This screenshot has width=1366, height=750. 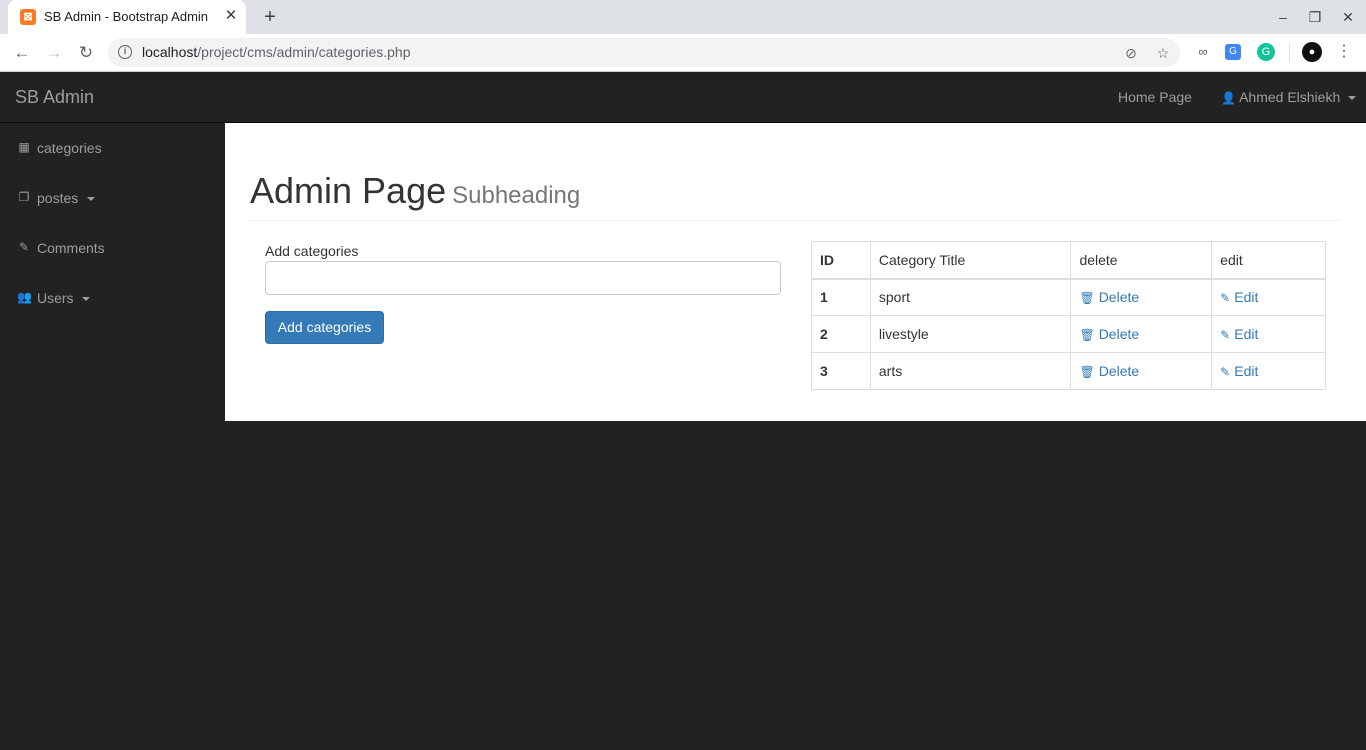 I want to click on top-navbar: SB Admin Home Page 👤 Ahmed Elshiekh, so click(x=683, y=97).